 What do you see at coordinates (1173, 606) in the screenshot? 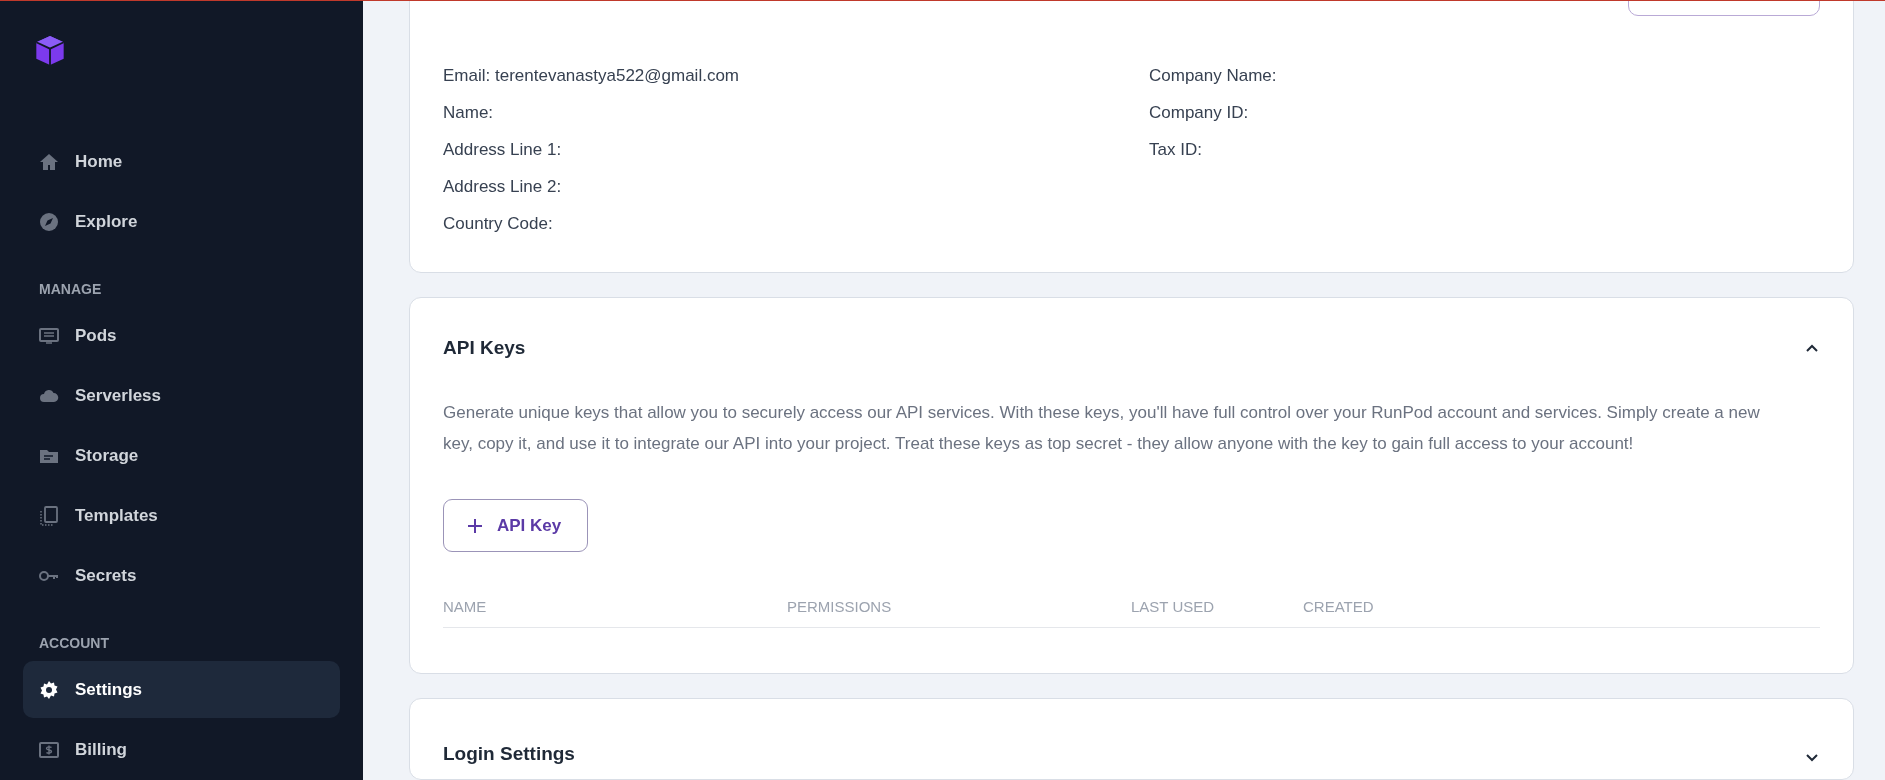
I see `column-header: LAST USED` at bounding box center [1173, 606].